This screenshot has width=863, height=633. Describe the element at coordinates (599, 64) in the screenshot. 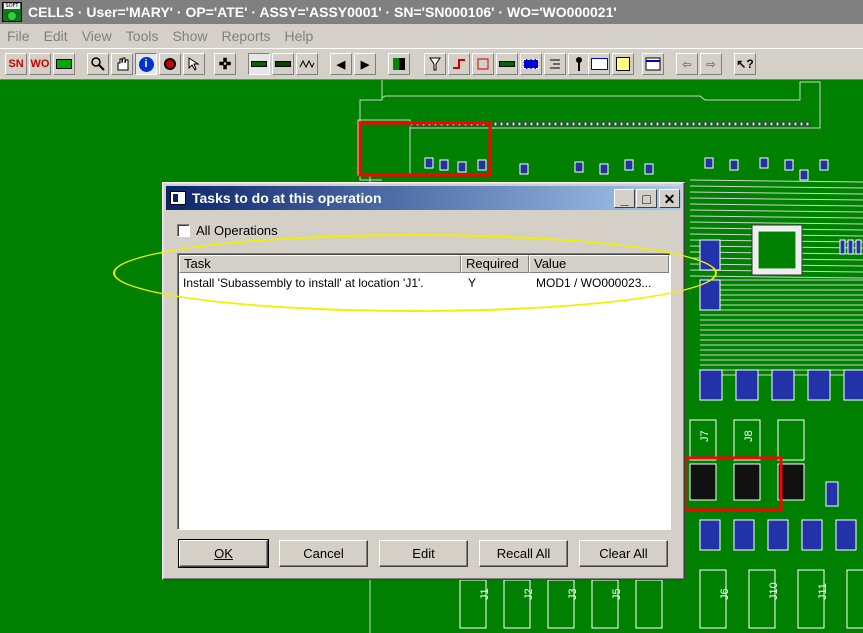

I see `label-button` at that location.